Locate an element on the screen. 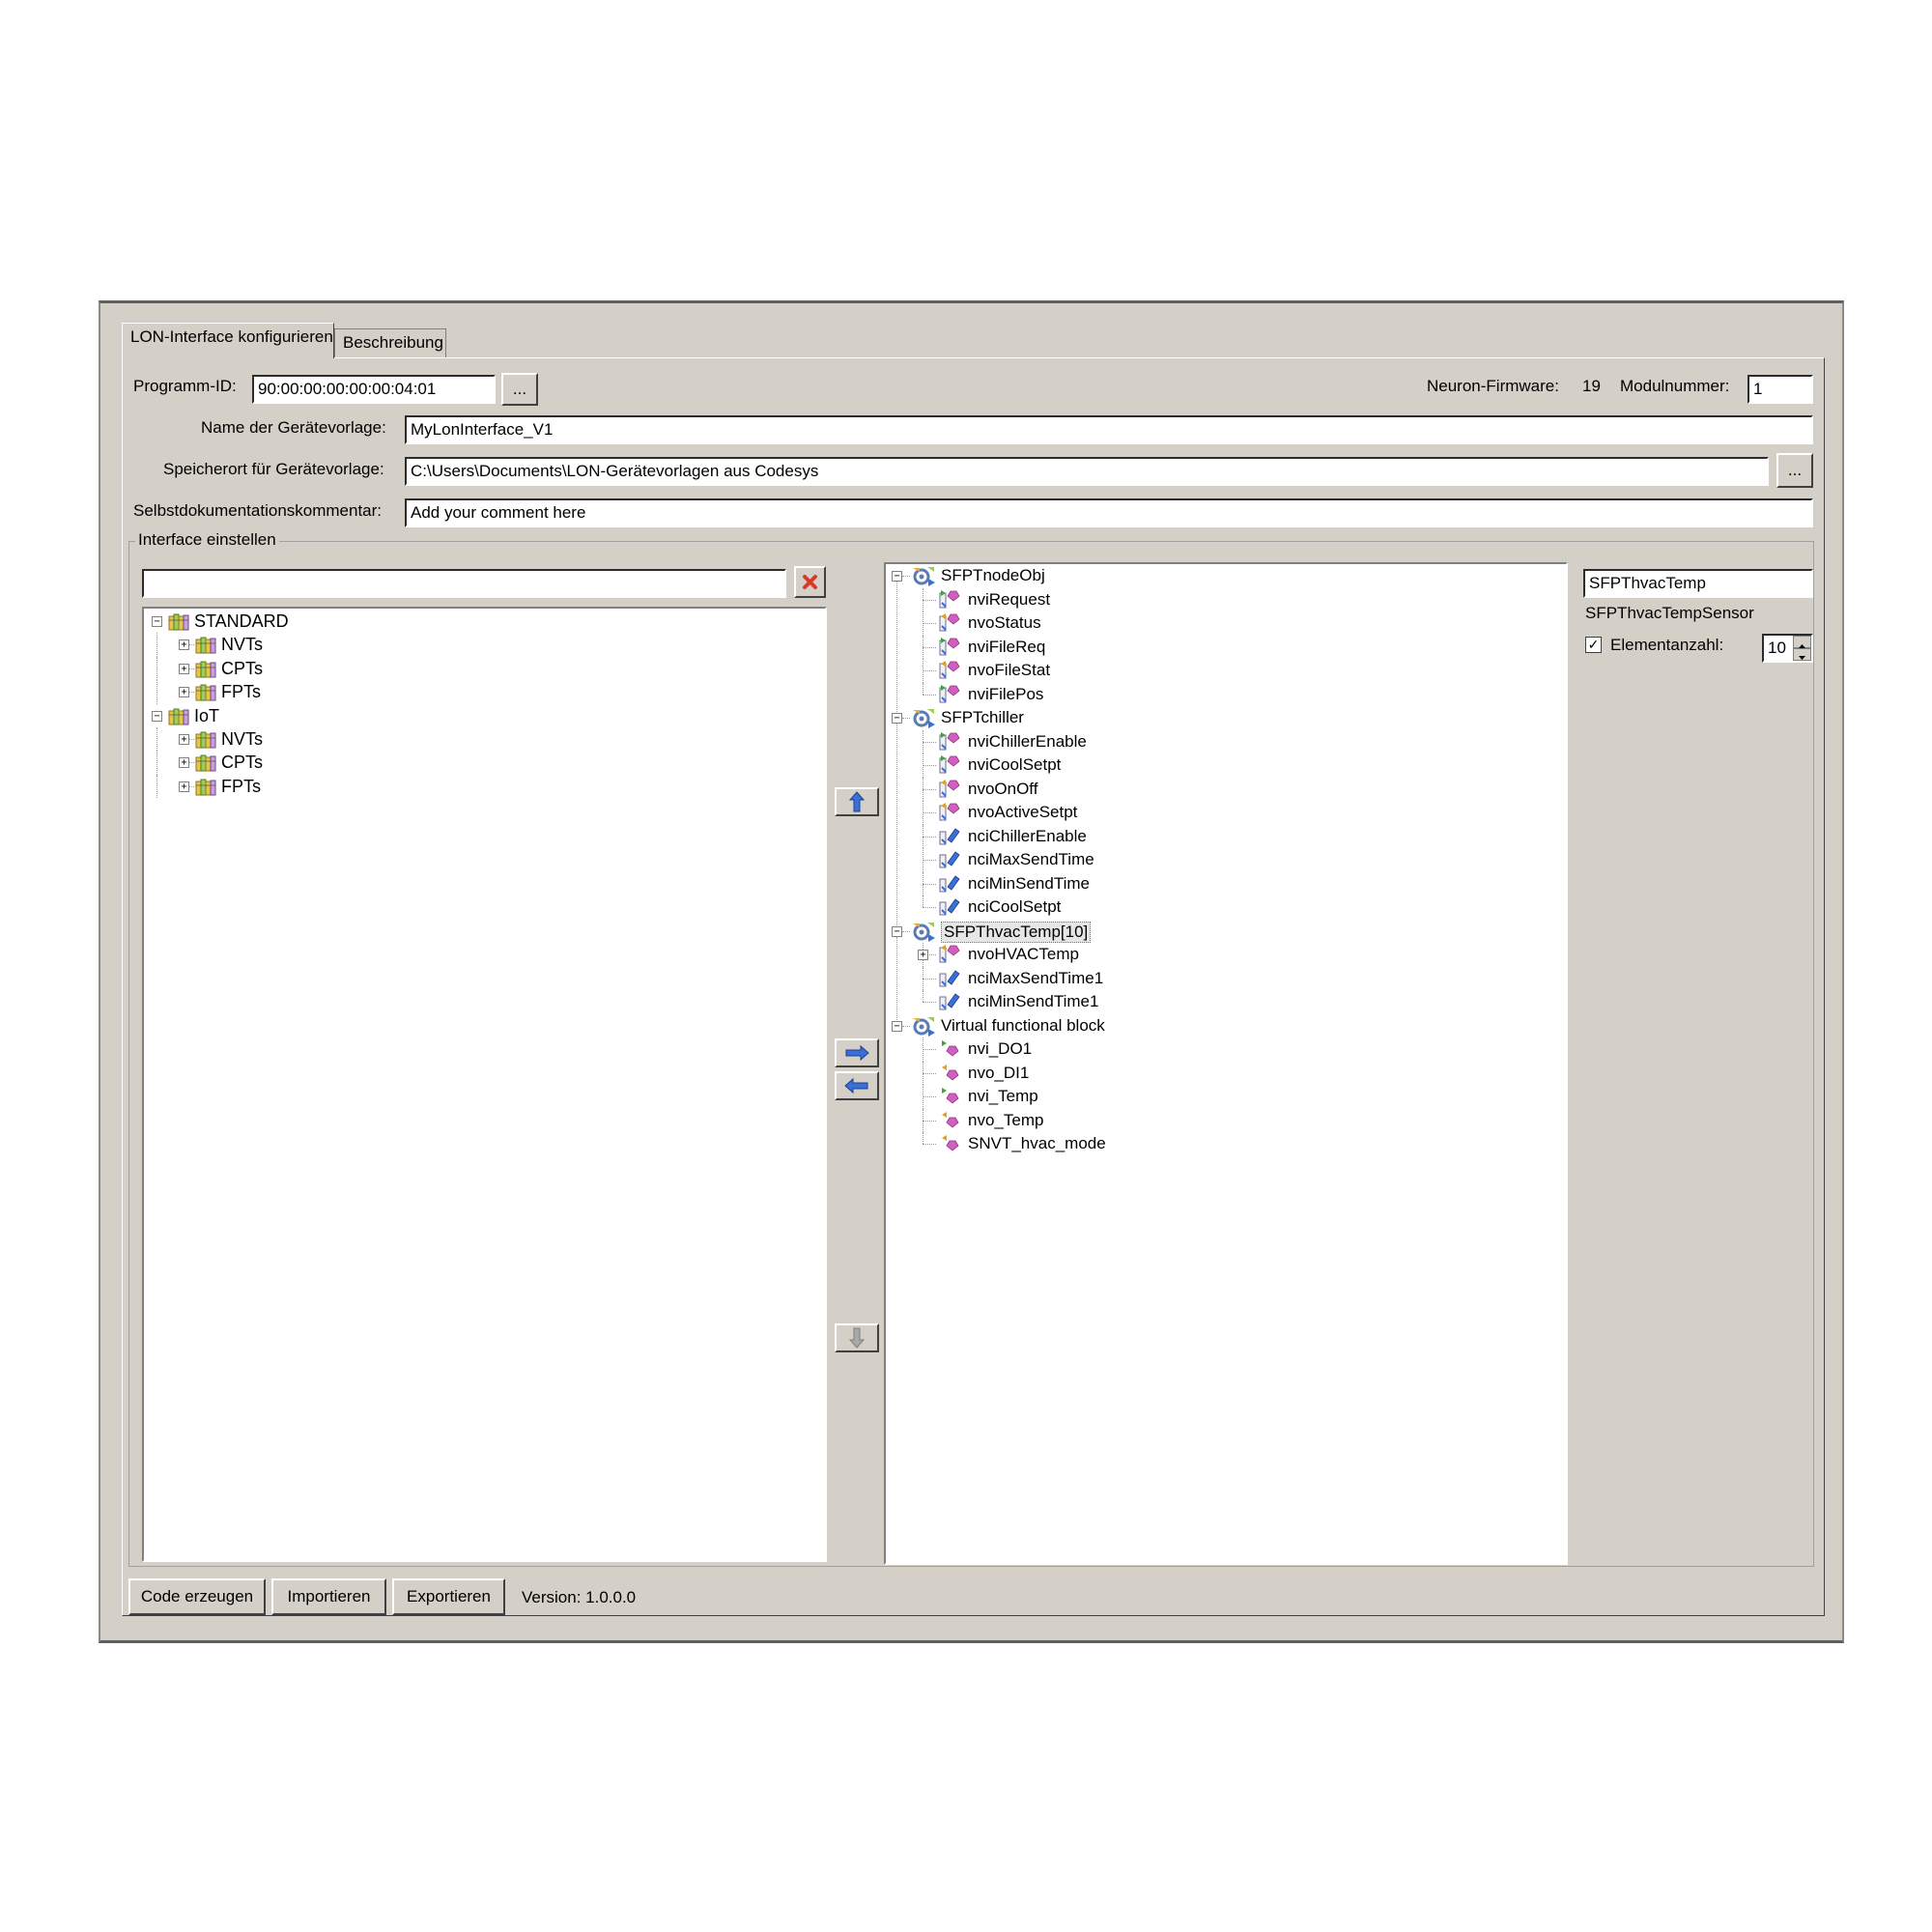 The width and height of the screenshot is (1932, 1932). network-variable-item: nciMinSendTime is located at coordinates (1224, 883).